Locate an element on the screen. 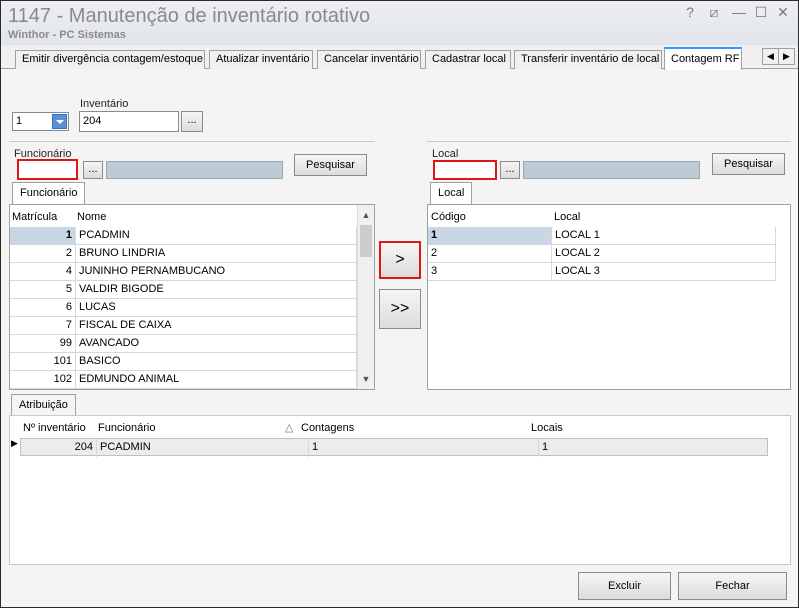 Image resolution: width=799 pixels, height=608 pixels. scroll-thumb is located at coordinates (366, 241).